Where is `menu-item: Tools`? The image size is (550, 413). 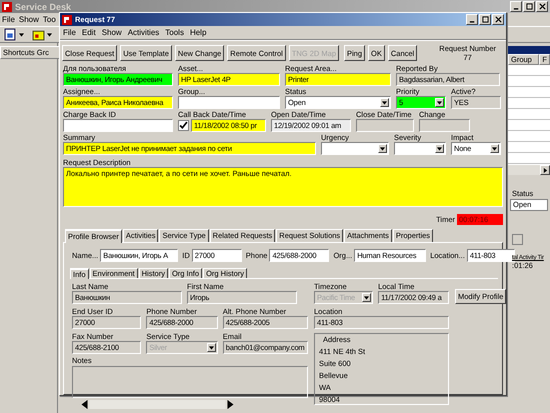 menu-item: Tools is located at coordinates (174, 32).